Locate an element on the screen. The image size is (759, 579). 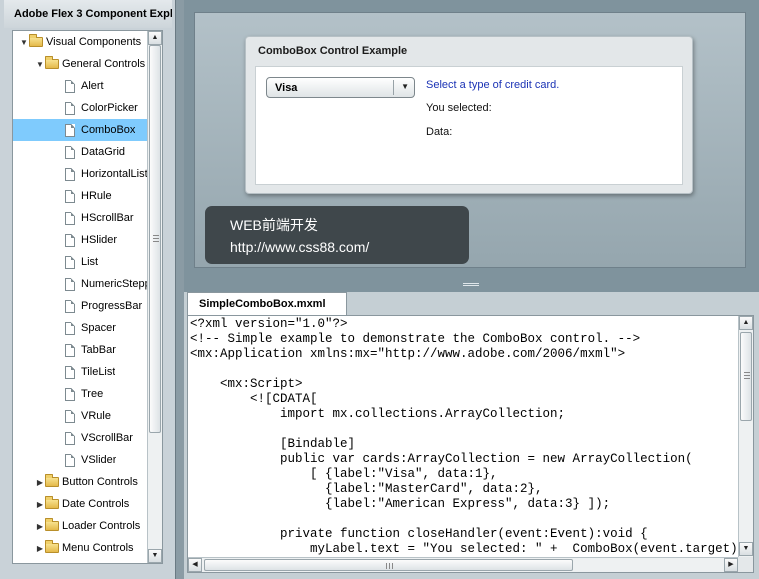
data-label: Data: is located at coordinates (439, 132).